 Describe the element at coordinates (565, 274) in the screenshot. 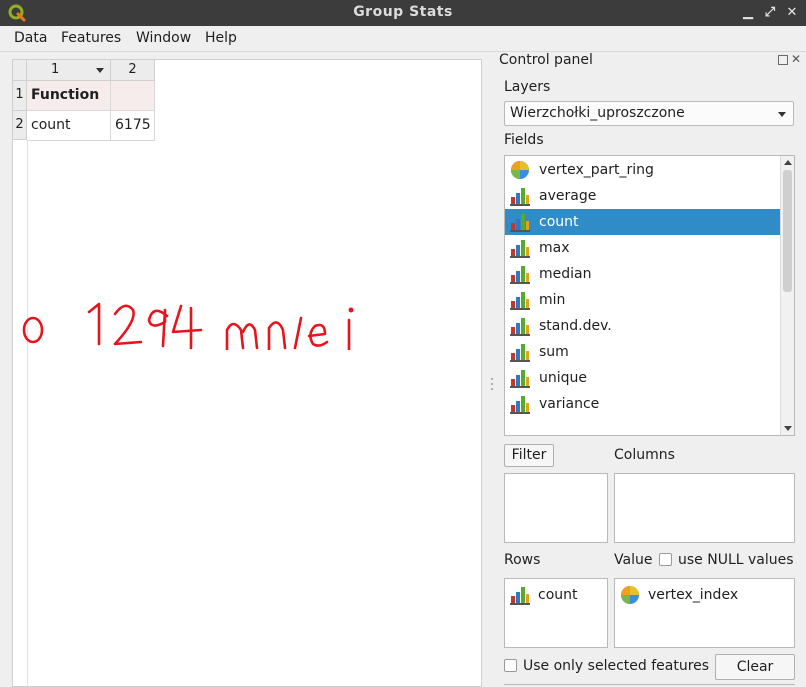

I see `field-item-label: median` at that location.